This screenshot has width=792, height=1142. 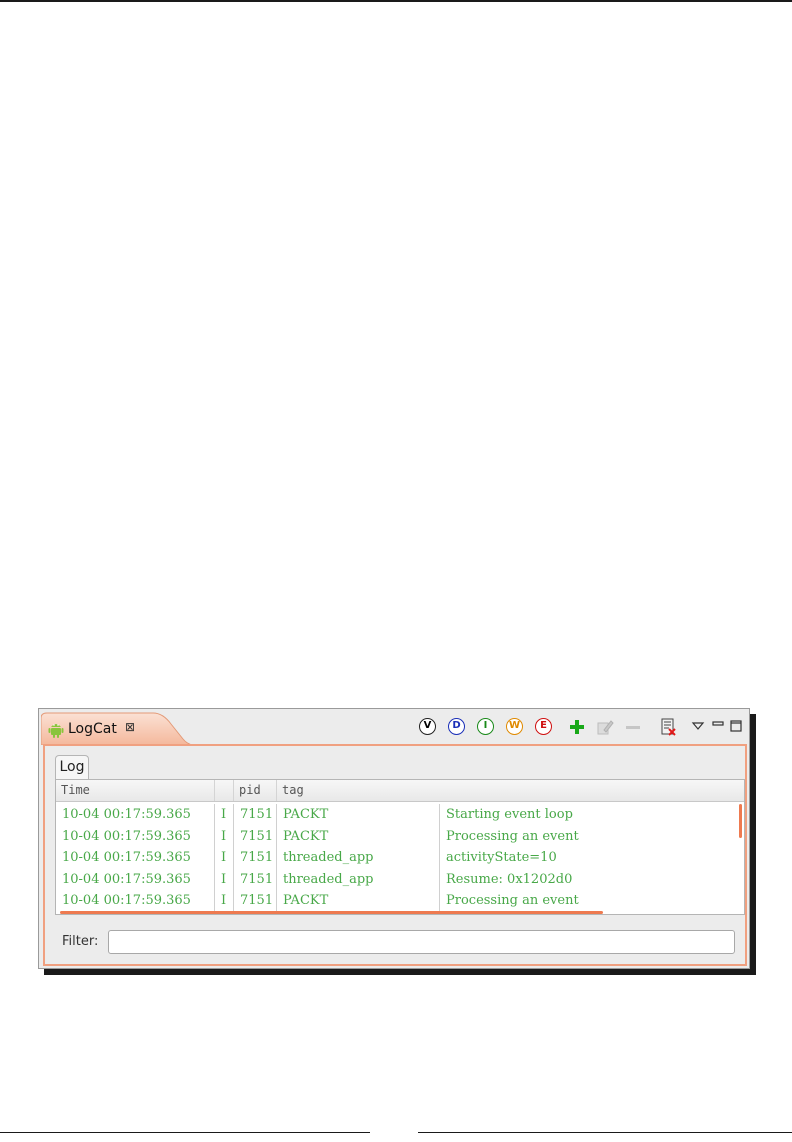 What do you see at coordinates (185, 1132) in the screenshot?
I see `page-footer-rule-left` at bounding box center [185, 1132].